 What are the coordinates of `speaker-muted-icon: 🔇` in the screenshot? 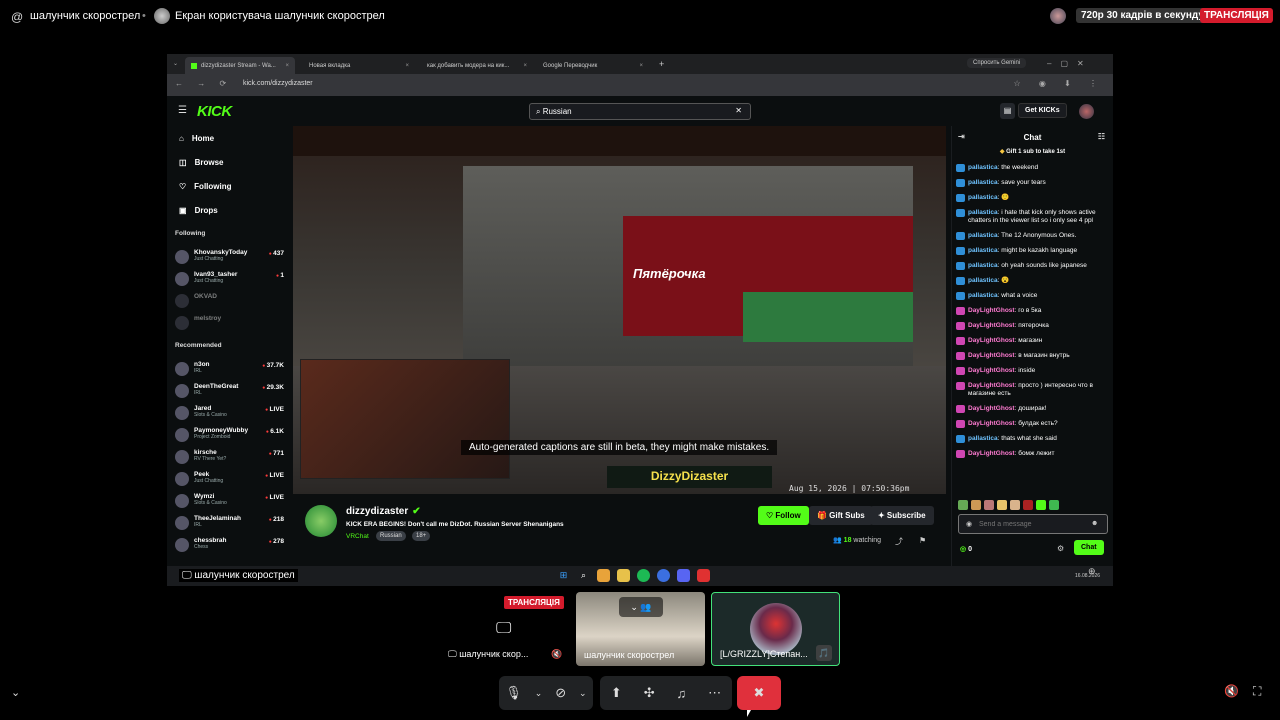 It's located at (556, 654).